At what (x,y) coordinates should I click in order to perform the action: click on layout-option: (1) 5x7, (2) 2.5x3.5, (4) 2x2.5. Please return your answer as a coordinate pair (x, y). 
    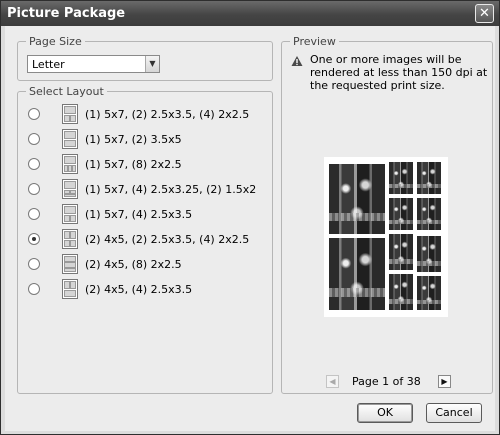
    Looking at the image, I should click on (148, 115).